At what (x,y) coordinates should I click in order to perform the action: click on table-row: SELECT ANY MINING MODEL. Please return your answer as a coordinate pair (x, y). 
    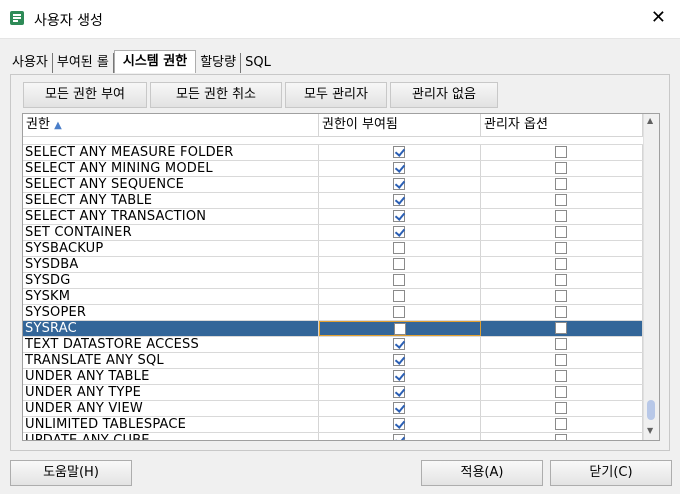
    Looking at the image, I should click on (333, 169).